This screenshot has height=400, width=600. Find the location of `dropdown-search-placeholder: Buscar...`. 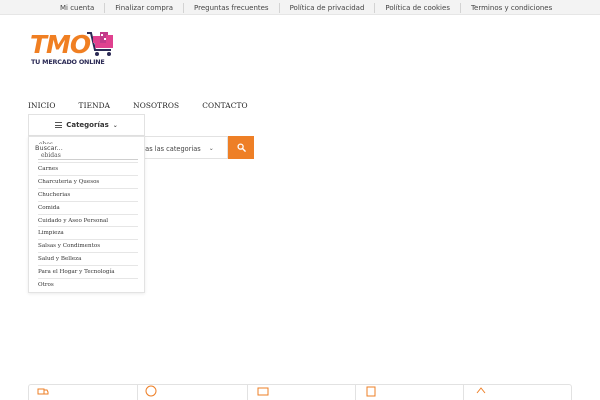

dropdown-search-placeholder: Buscar... is located at coordinates (50, 148).